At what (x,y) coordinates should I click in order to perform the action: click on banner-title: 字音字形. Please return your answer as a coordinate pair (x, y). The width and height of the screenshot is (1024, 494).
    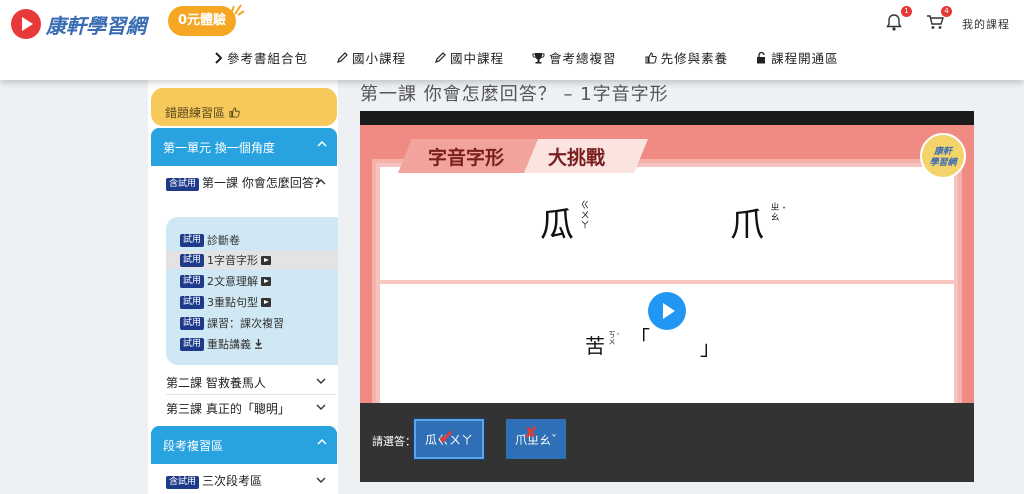
    Looking at the image, I should click on (466, 157).